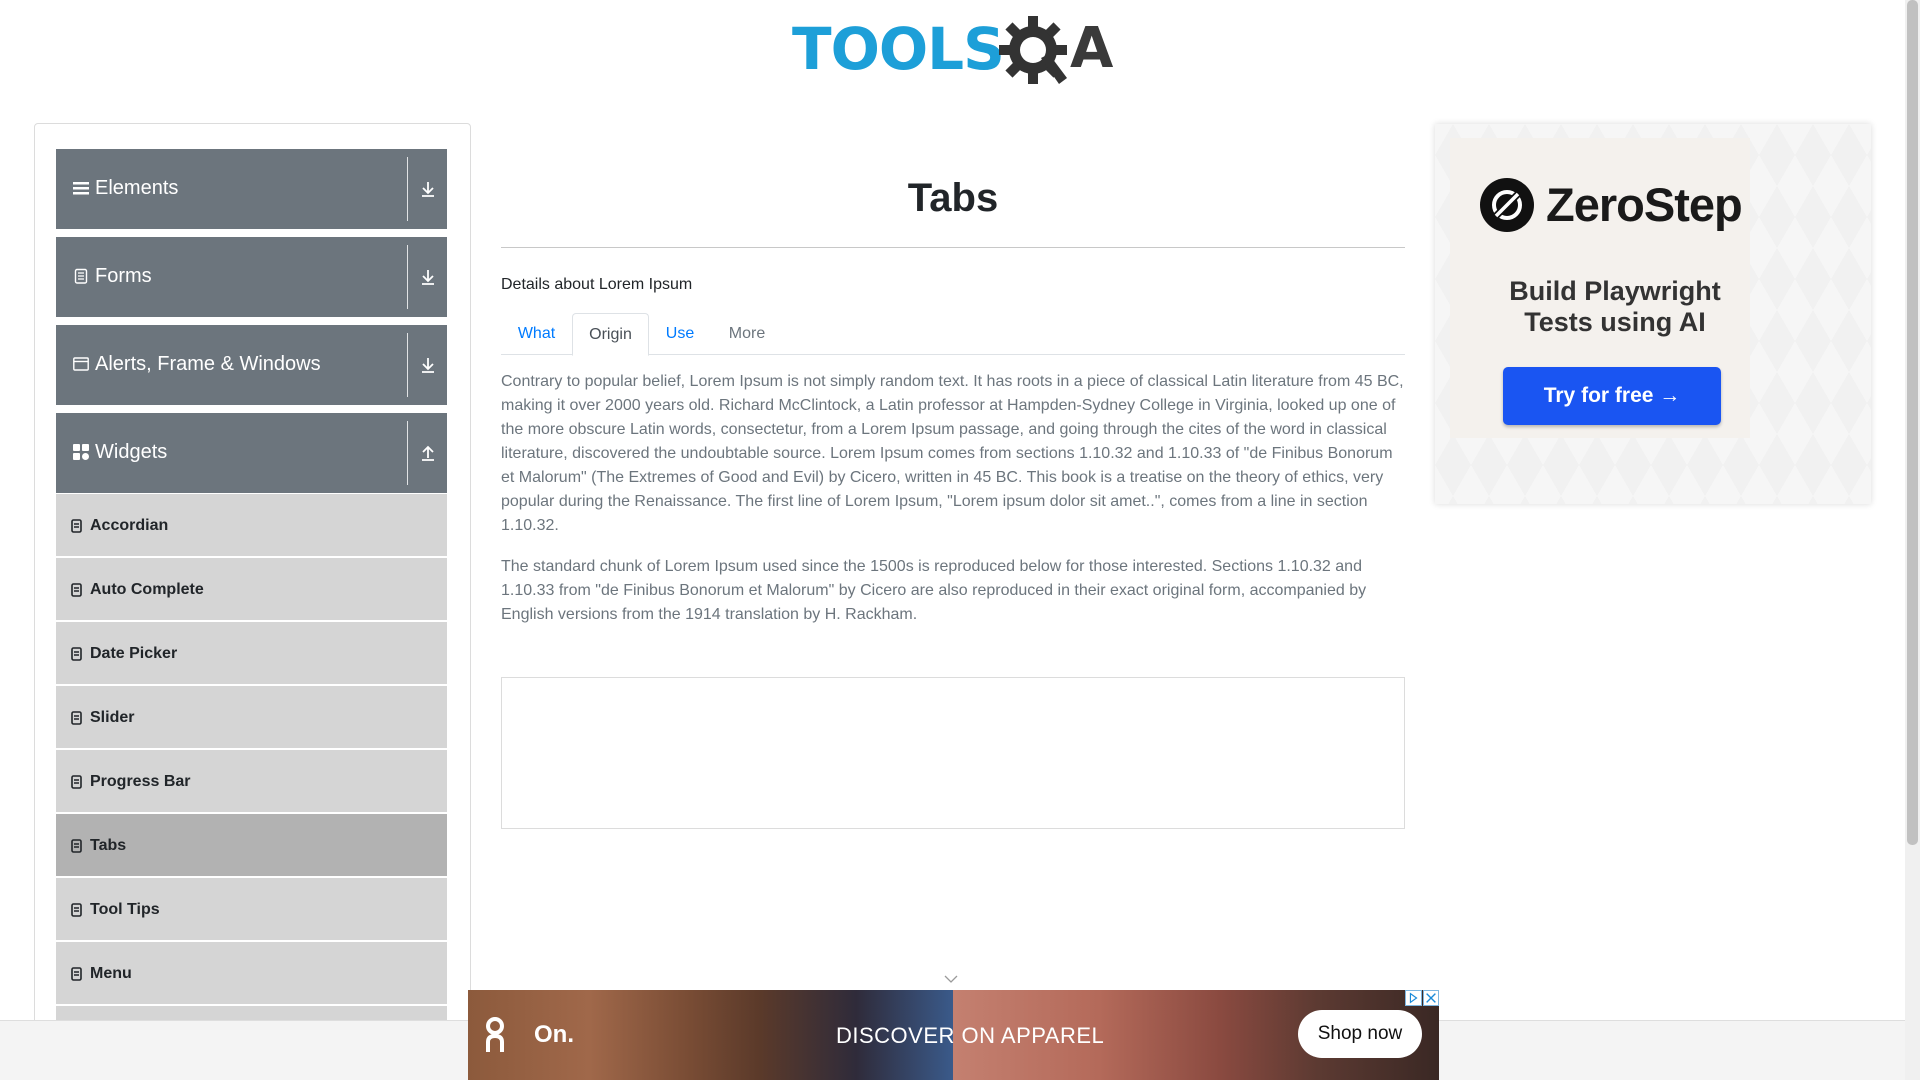 Image resolution: width=1920 pixels, height=1080 pixels. I want to click on sidebar-item-label: Progress Bar, so click(140, 781).